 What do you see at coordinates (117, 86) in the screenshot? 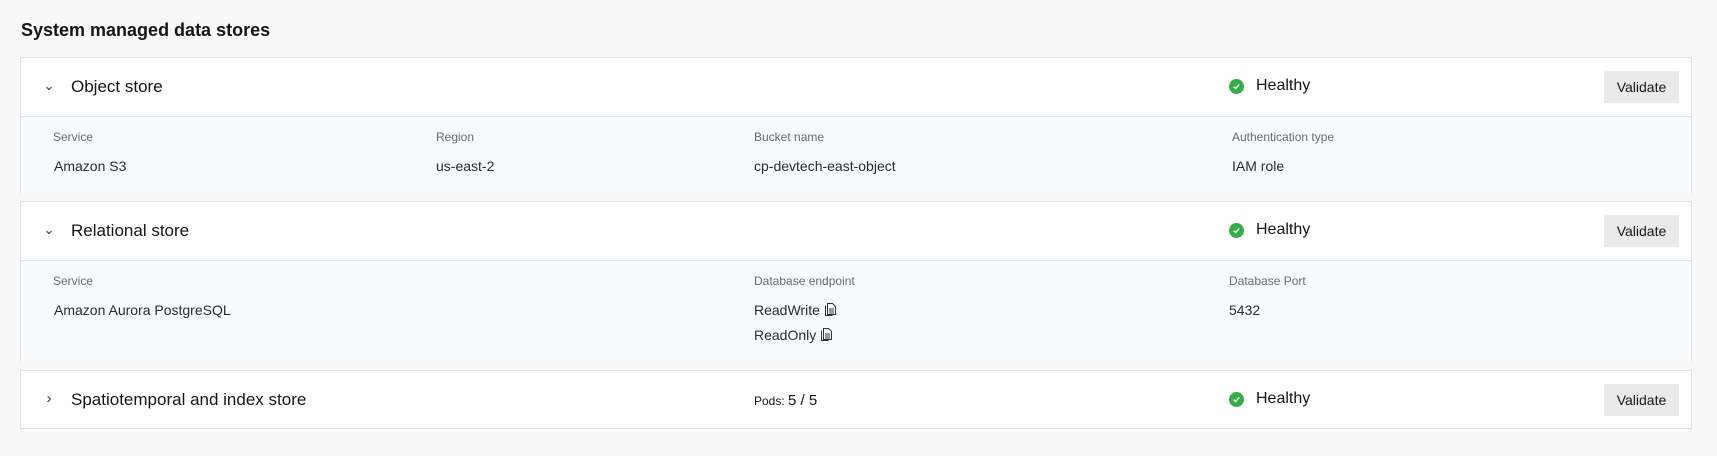
I see `store-name: Object store` at bounding box center [117, 86].